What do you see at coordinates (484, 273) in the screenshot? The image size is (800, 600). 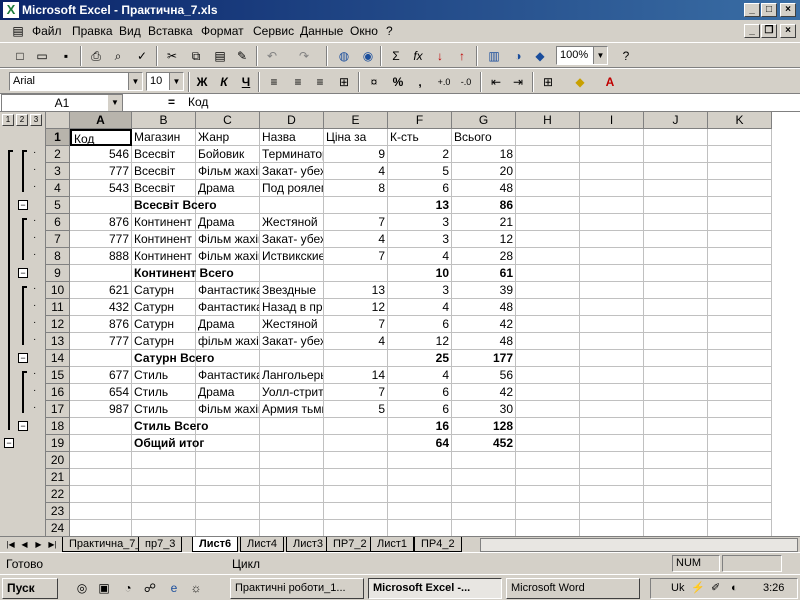 I see `table-cell: 61` at bounding box center [484, 273].